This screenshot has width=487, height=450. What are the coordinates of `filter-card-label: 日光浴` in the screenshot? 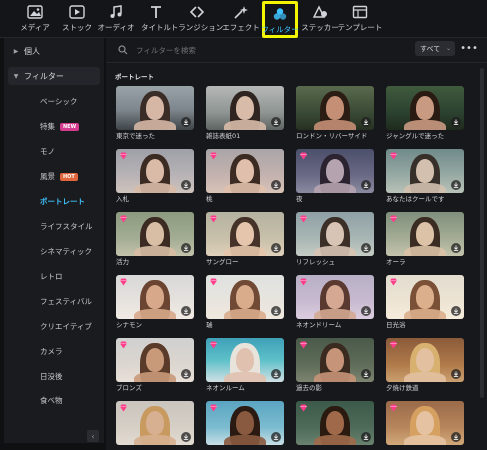 It's located at (396, 325).